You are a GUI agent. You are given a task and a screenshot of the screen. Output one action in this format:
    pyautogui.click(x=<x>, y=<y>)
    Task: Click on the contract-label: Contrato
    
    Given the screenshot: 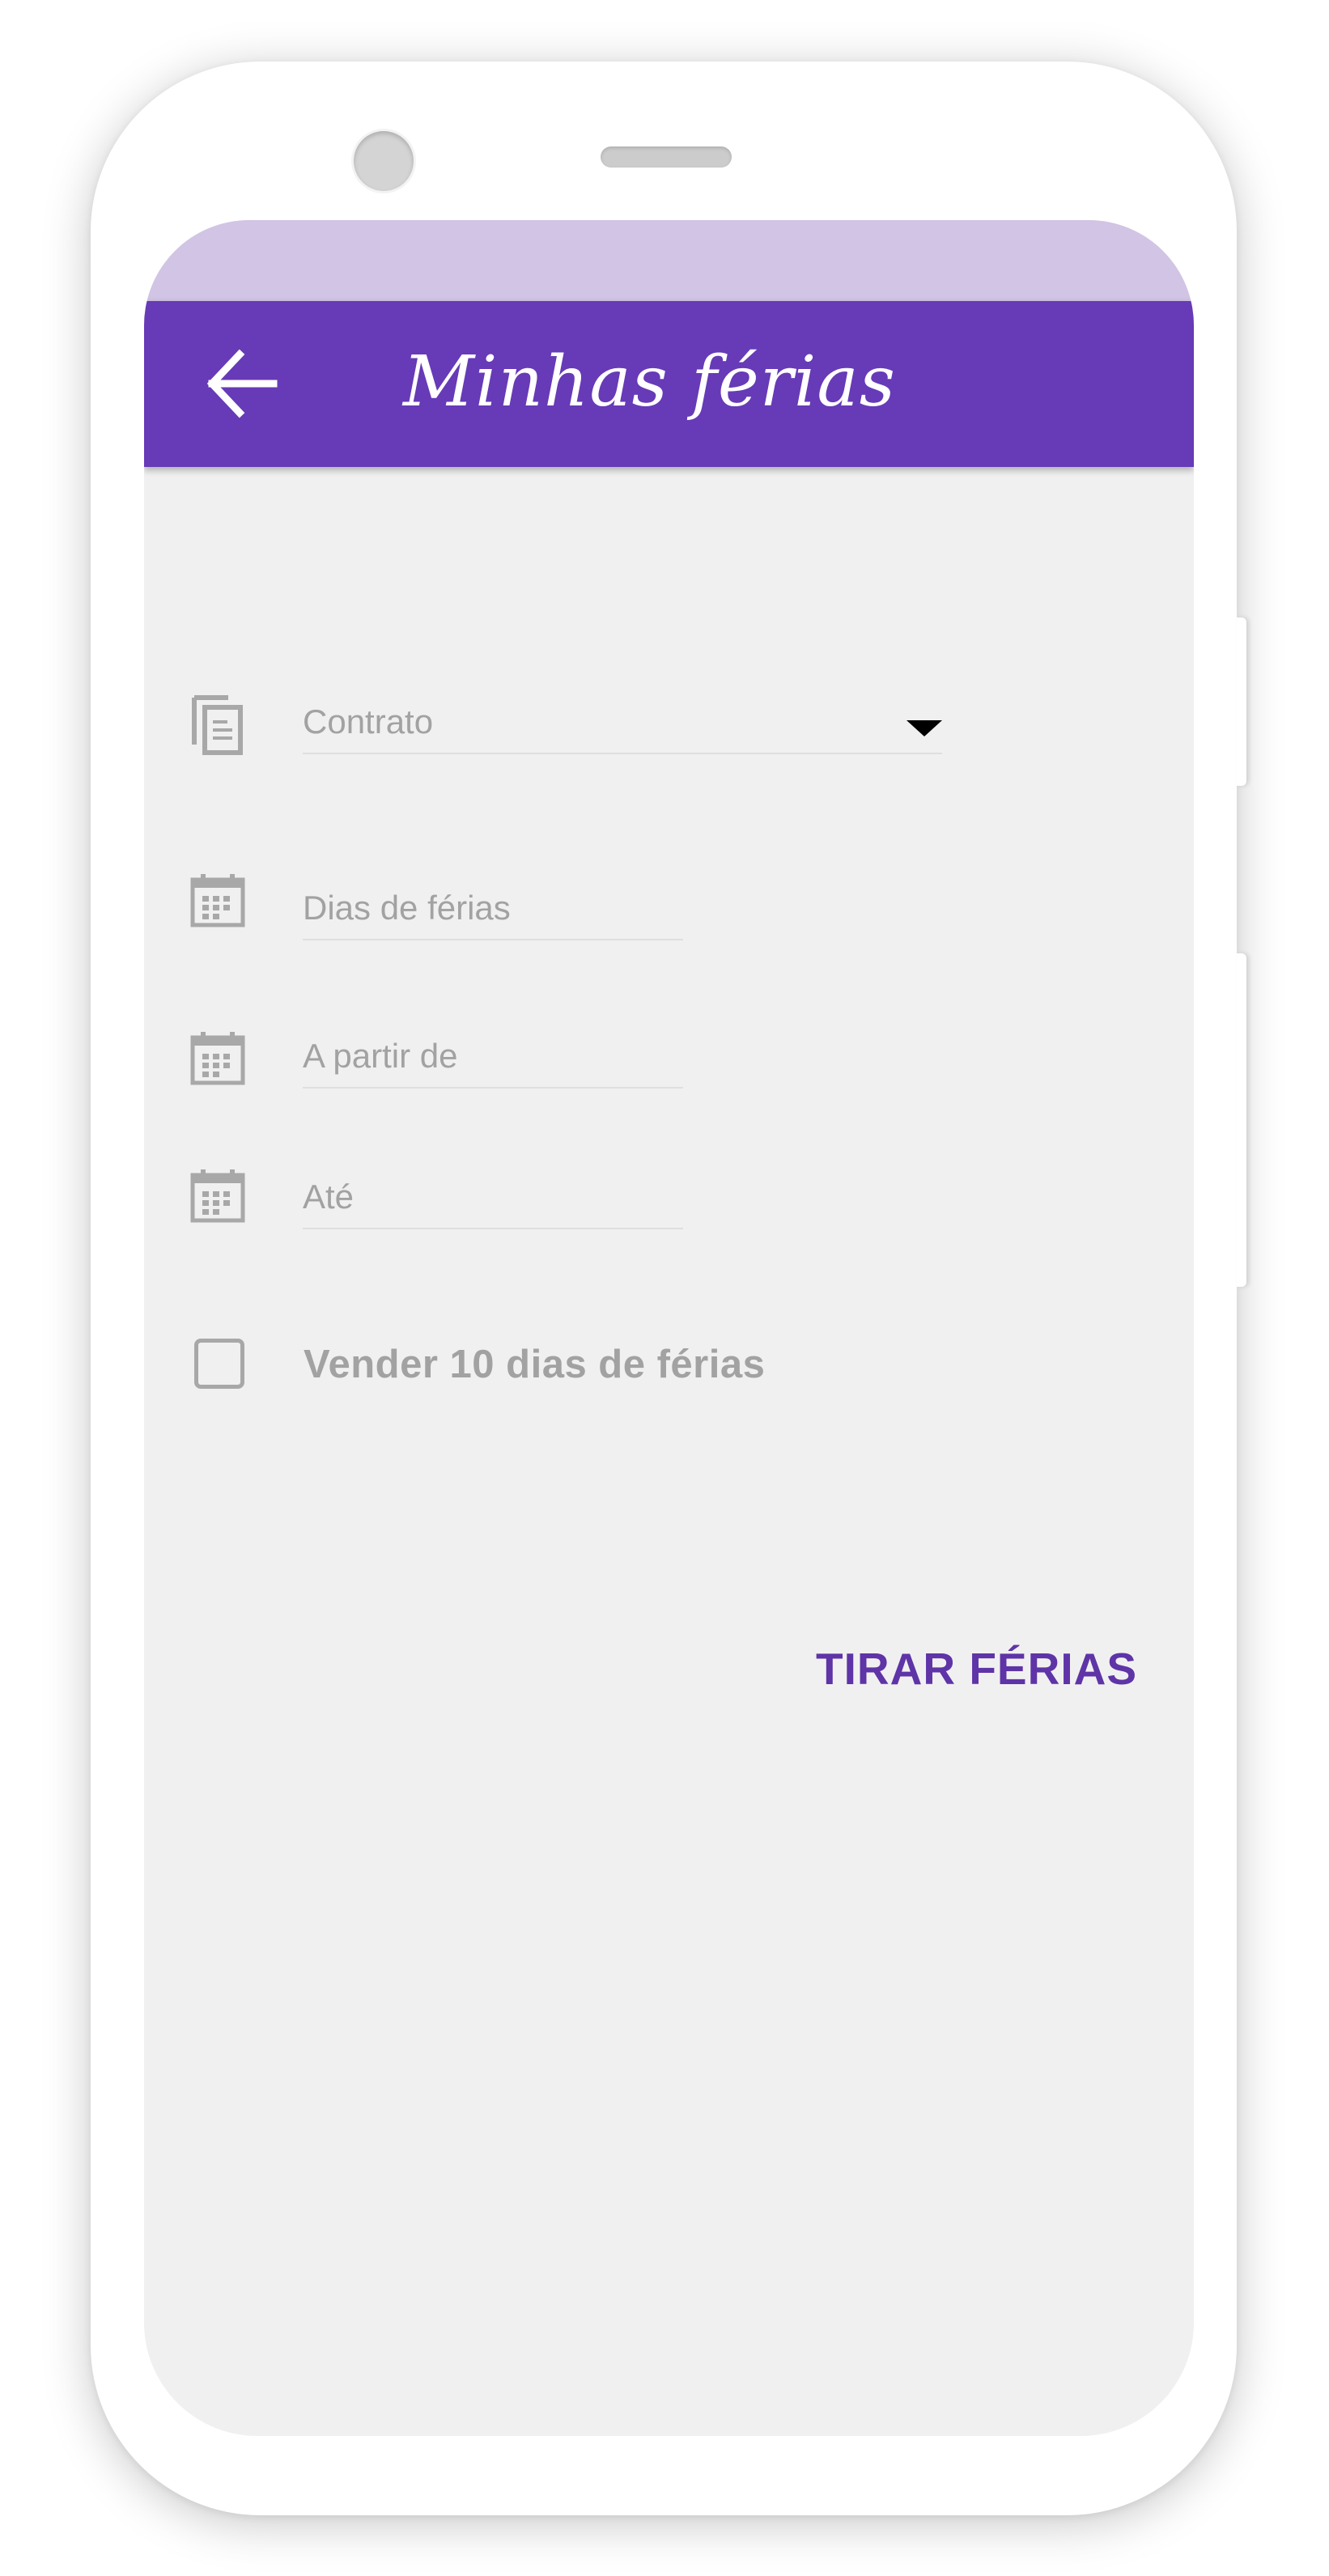 What is the action you would take?
    pyautogui.click(x=368, y=721)
    